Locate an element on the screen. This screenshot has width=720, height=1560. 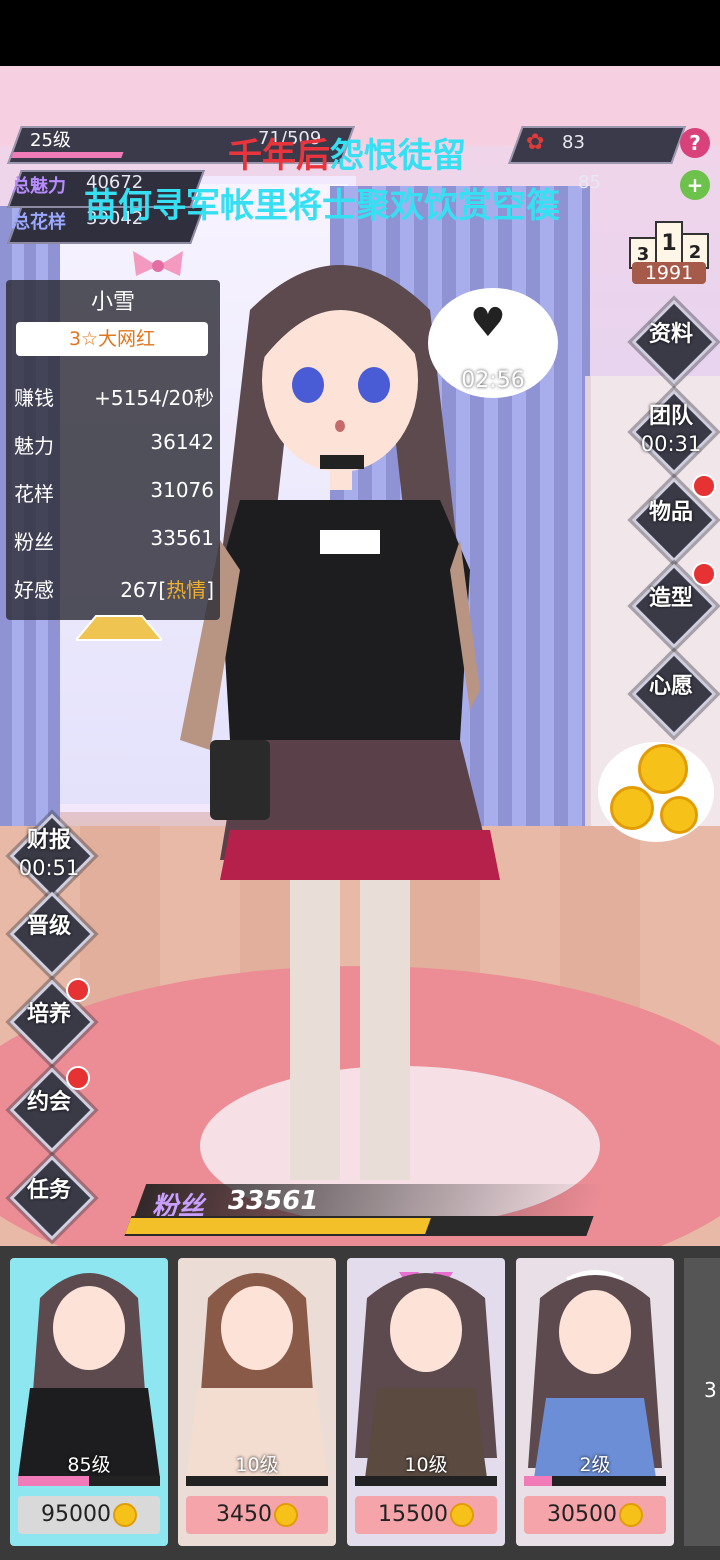
add-gem-button: + is located at coordinates (695, 185).